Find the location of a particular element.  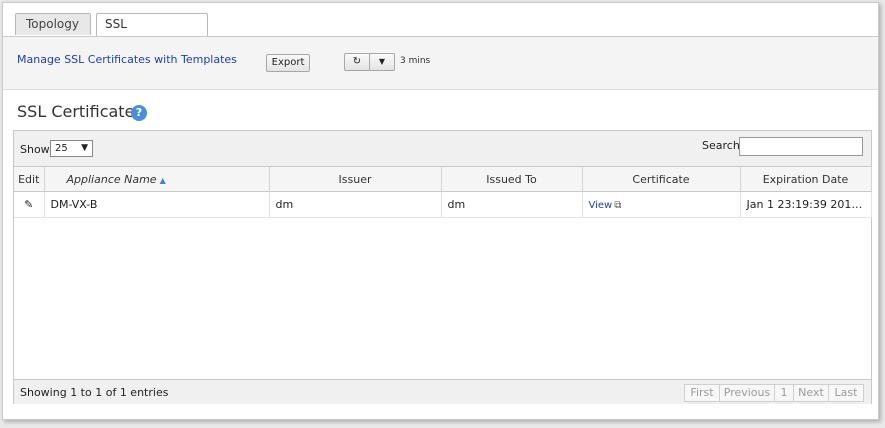

column-header-issuer: Issuer is located at coordinates (355, 179).